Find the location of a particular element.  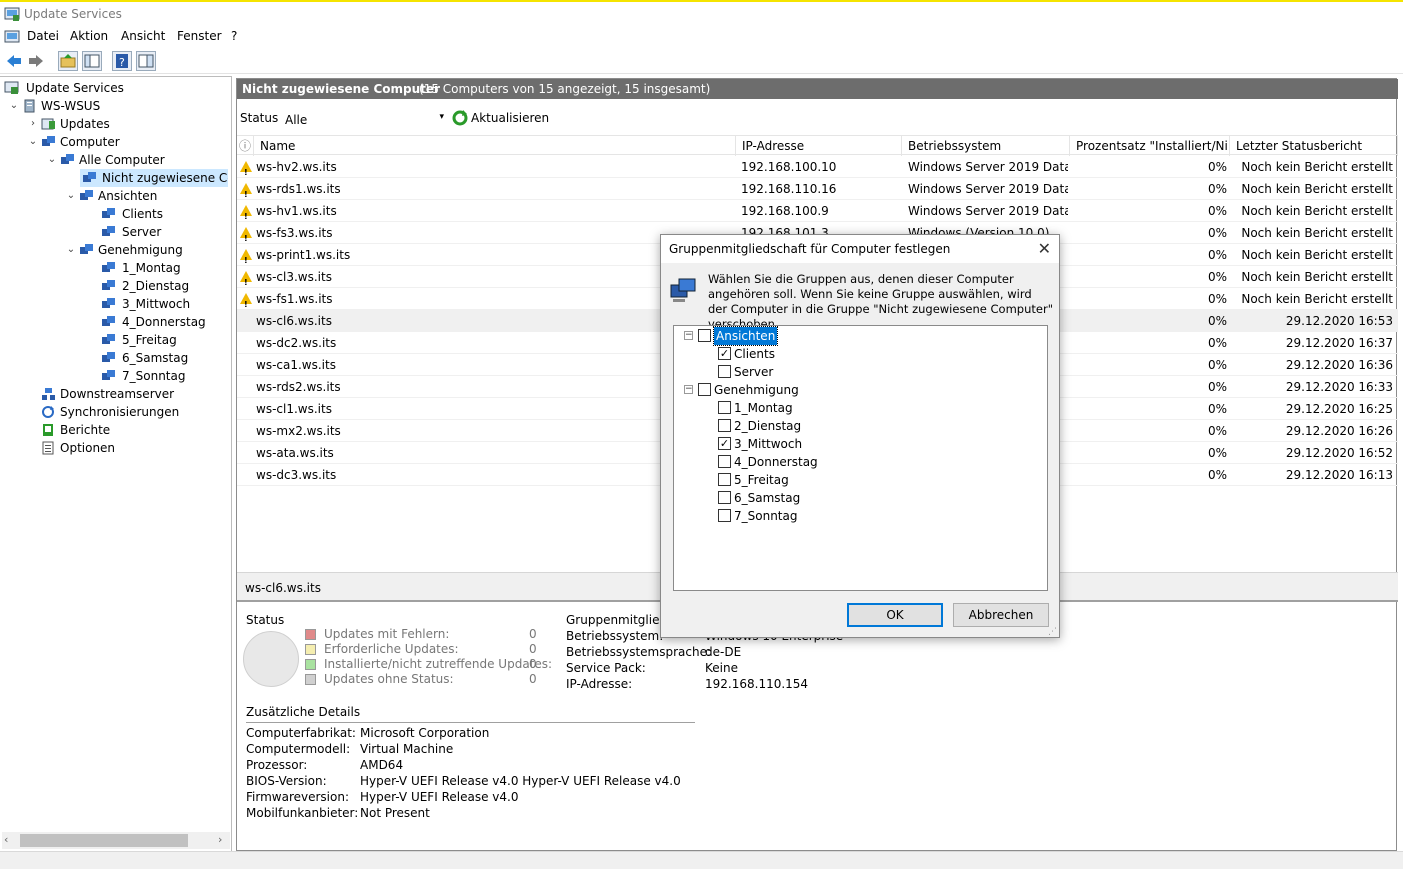

tree-item-day: 3_Mittwoch is located at coordinates (156, 304).